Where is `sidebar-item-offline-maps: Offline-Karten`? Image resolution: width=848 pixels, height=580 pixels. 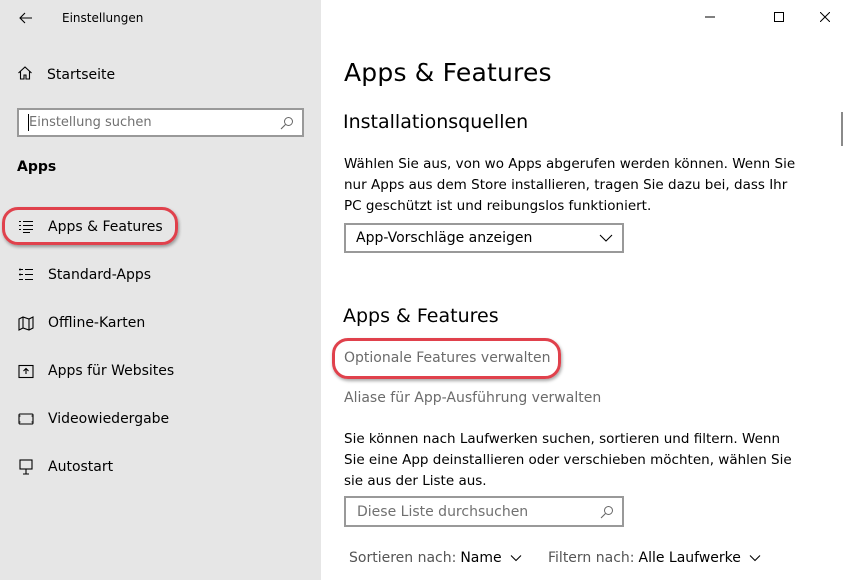 sidebar-item-offline-maps: Offline-Karten is located at coordinates (81, 323).